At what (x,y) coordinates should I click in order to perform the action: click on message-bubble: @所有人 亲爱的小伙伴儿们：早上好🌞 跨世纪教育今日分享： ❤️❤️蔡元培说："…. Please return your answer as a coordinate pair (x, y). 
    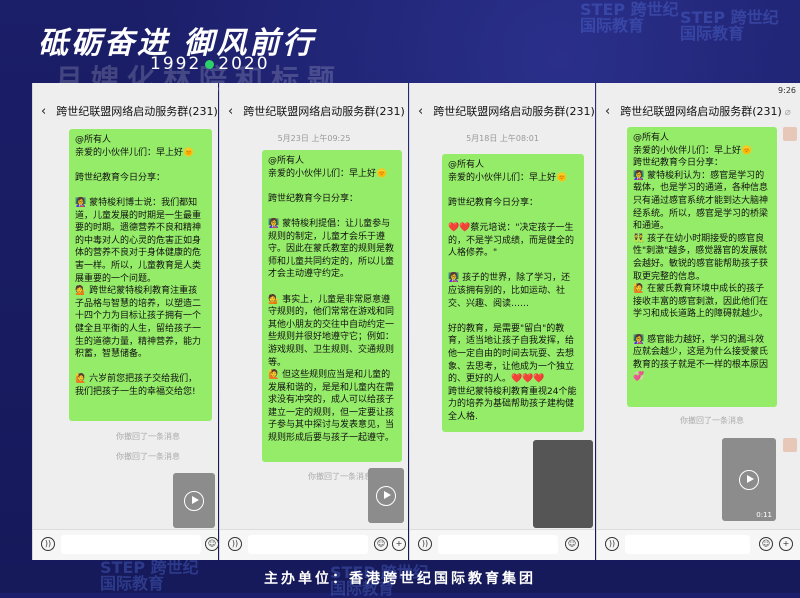
    Looking at the image, I should click on (513, 293).